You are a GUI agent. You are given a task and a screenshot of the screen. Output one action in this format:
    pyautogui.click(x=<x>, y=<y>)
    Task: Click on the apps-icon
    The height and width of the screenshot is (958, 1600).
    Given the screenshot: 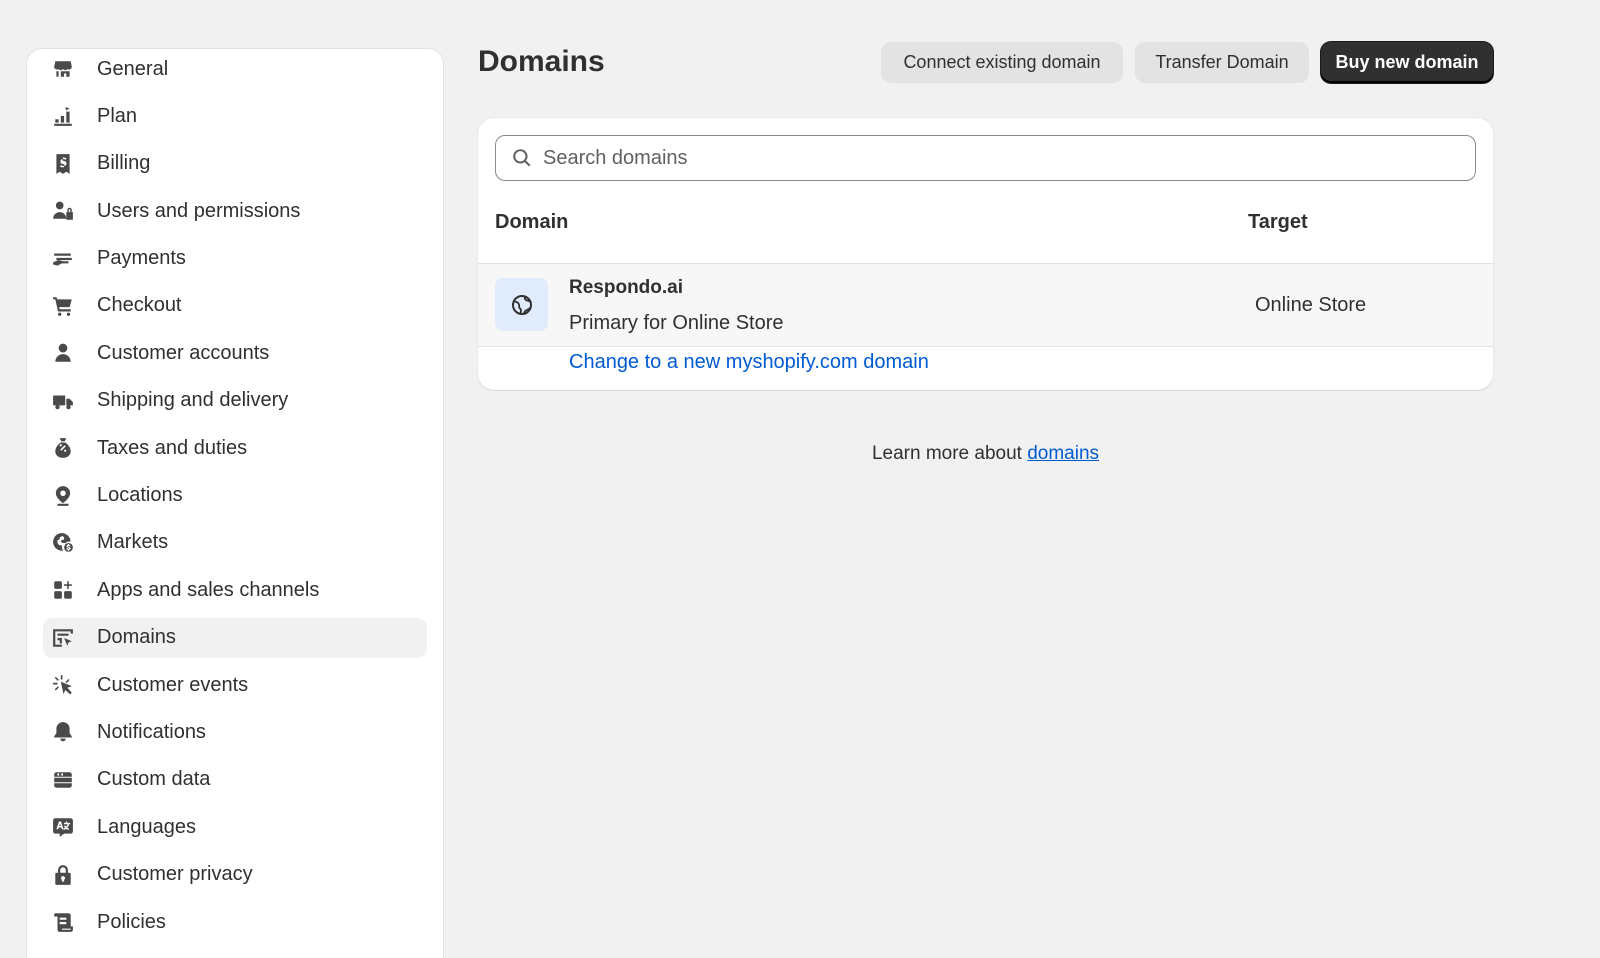 What is the action you would take?
    pyautogui.click(x=63, y=590)
    